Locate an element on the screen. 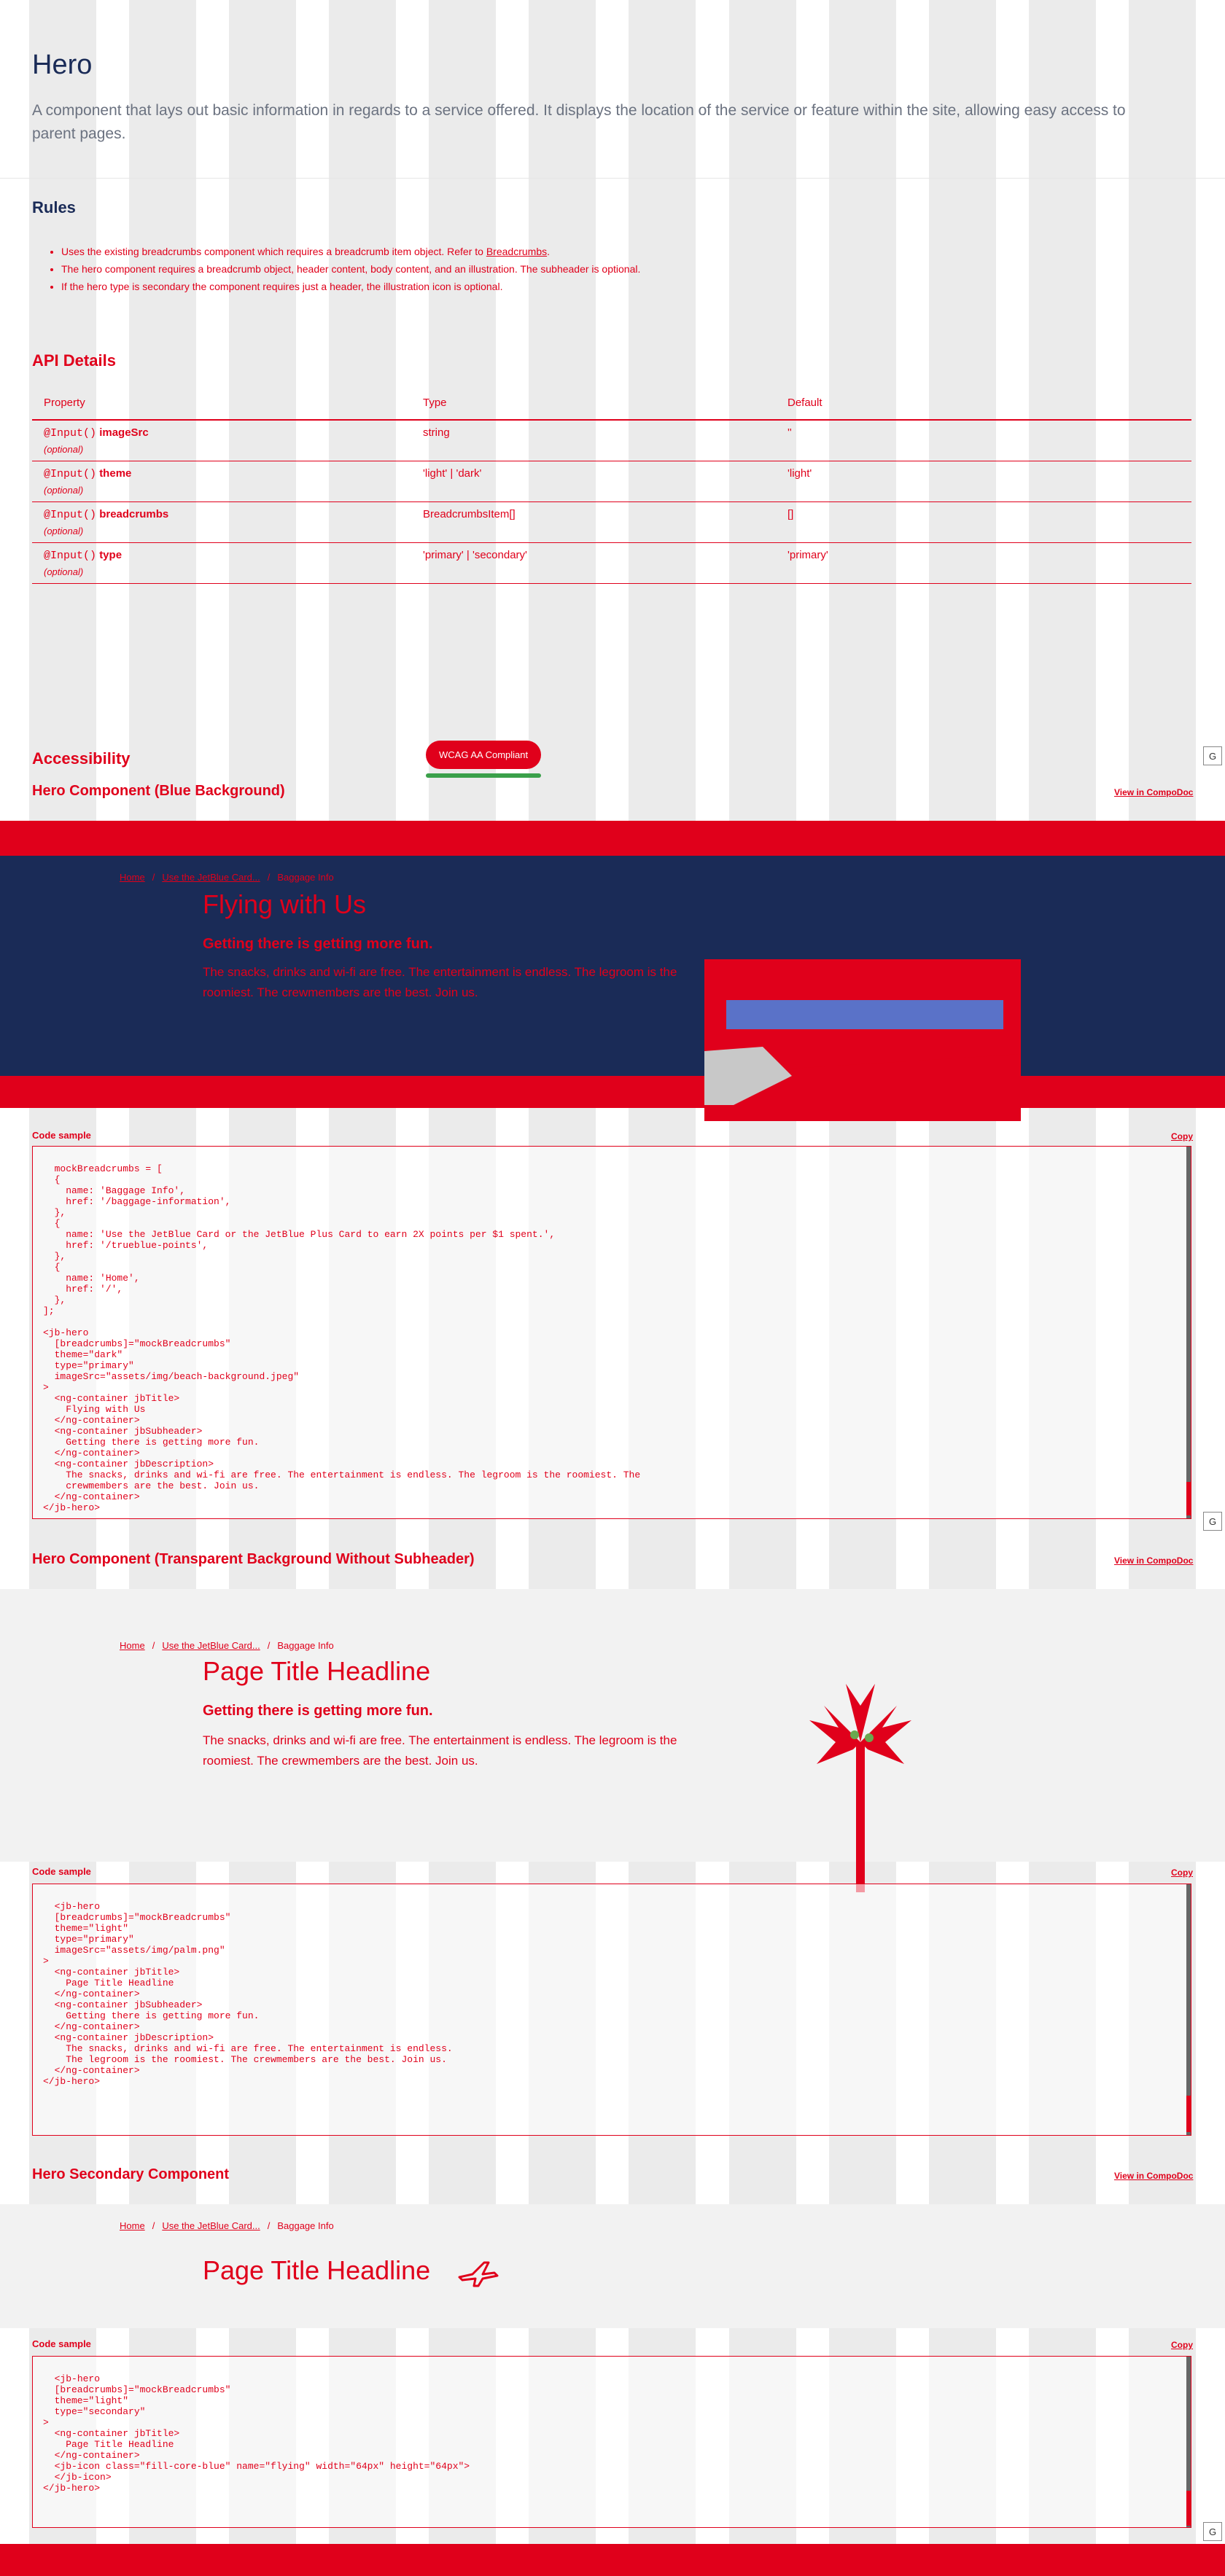 The width and height of the screenshot is (1225, 2576). wcag-badge-bar is located at coordinates (484, 775).